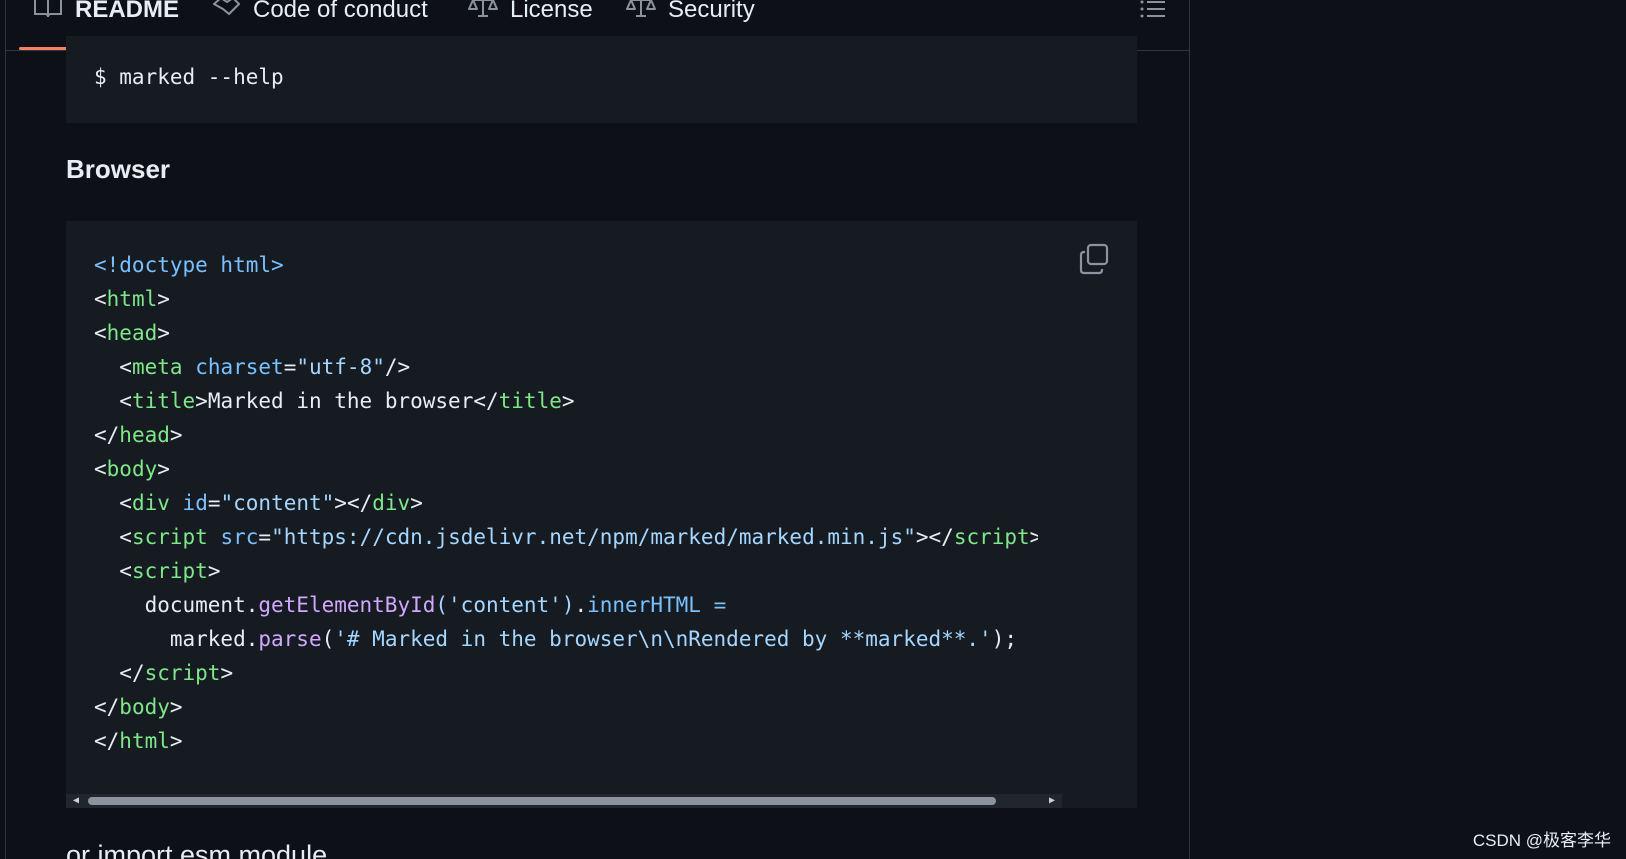 The height and width of the screenshot is (859, 1626). I want to click on tab-security-label: Security, so click(711, 11).